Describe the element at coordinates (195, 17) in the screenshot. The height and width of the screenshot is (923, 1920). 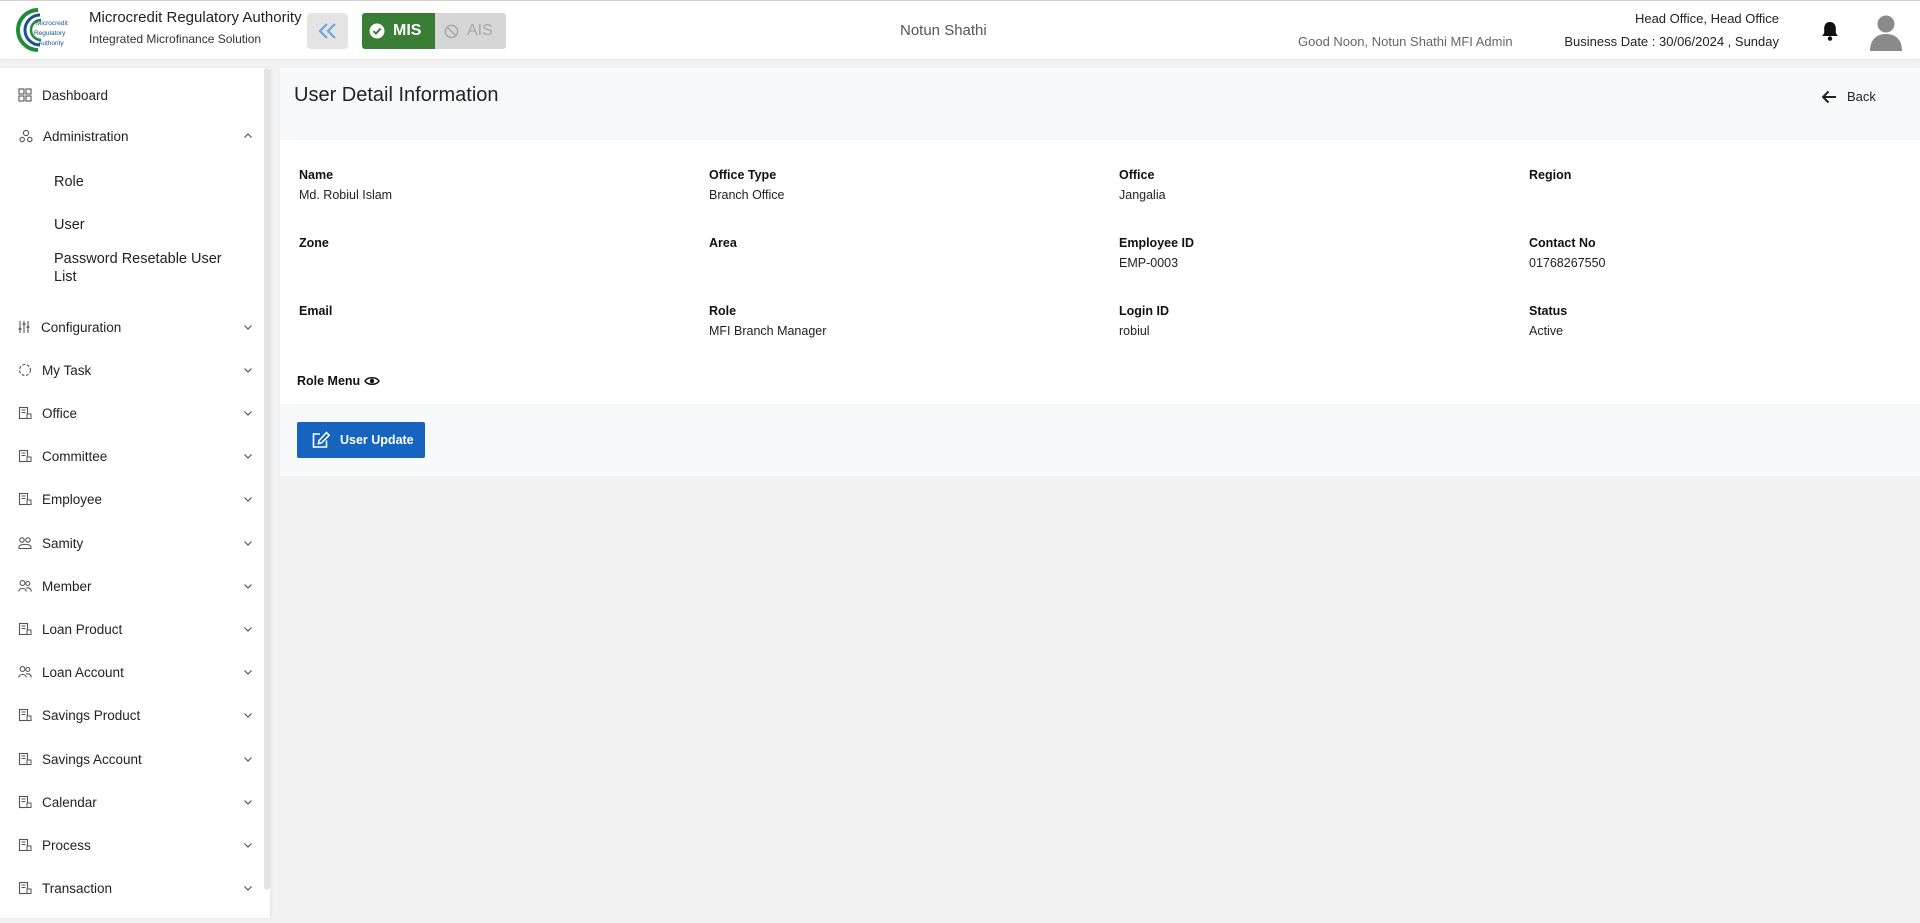
I see `brand-title: Microcredit Regulatory Authority` at that location.